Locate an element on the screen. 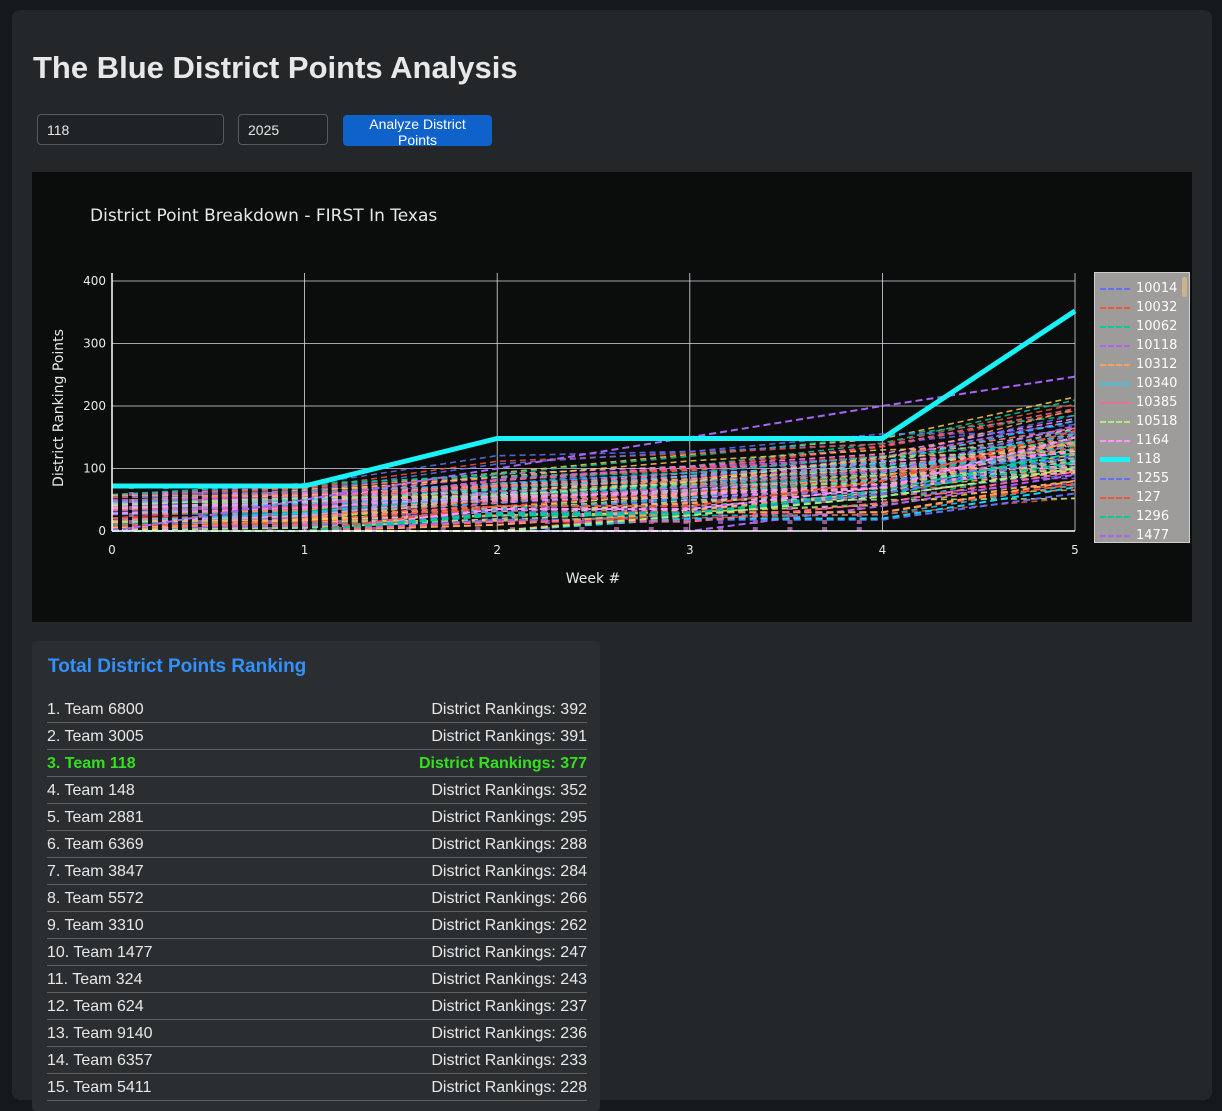  legend-label: 1164 is located at coordinates (1153, 440).